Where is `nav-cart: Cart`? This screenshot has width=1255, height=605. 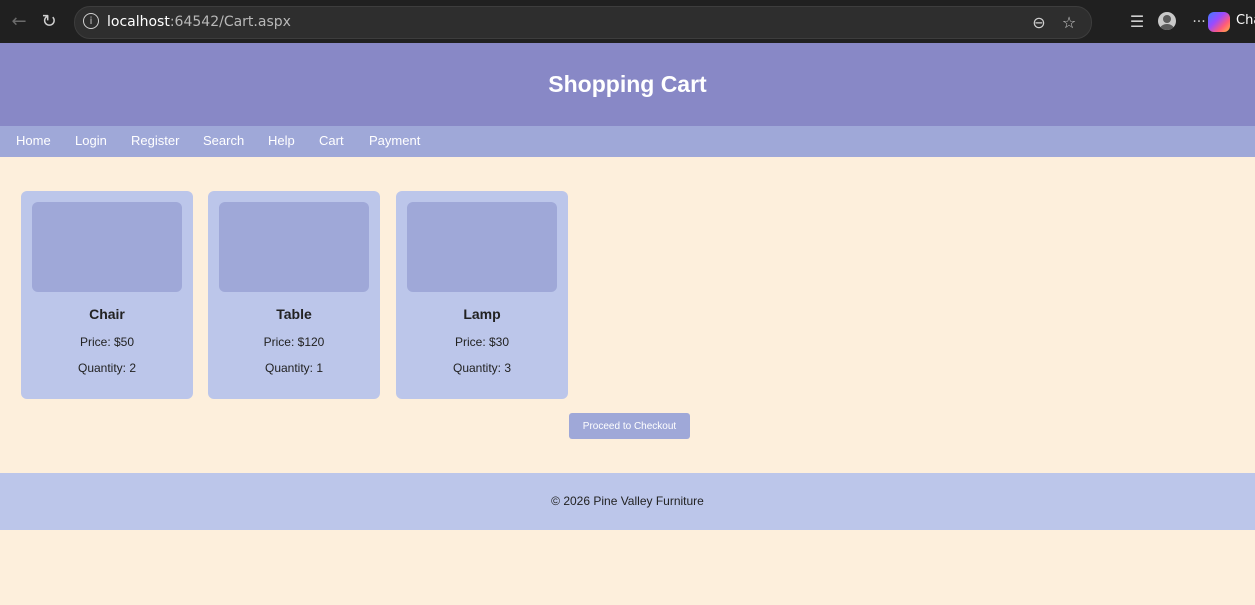
nav-cart: Cart is located at coordinates (331, 140).